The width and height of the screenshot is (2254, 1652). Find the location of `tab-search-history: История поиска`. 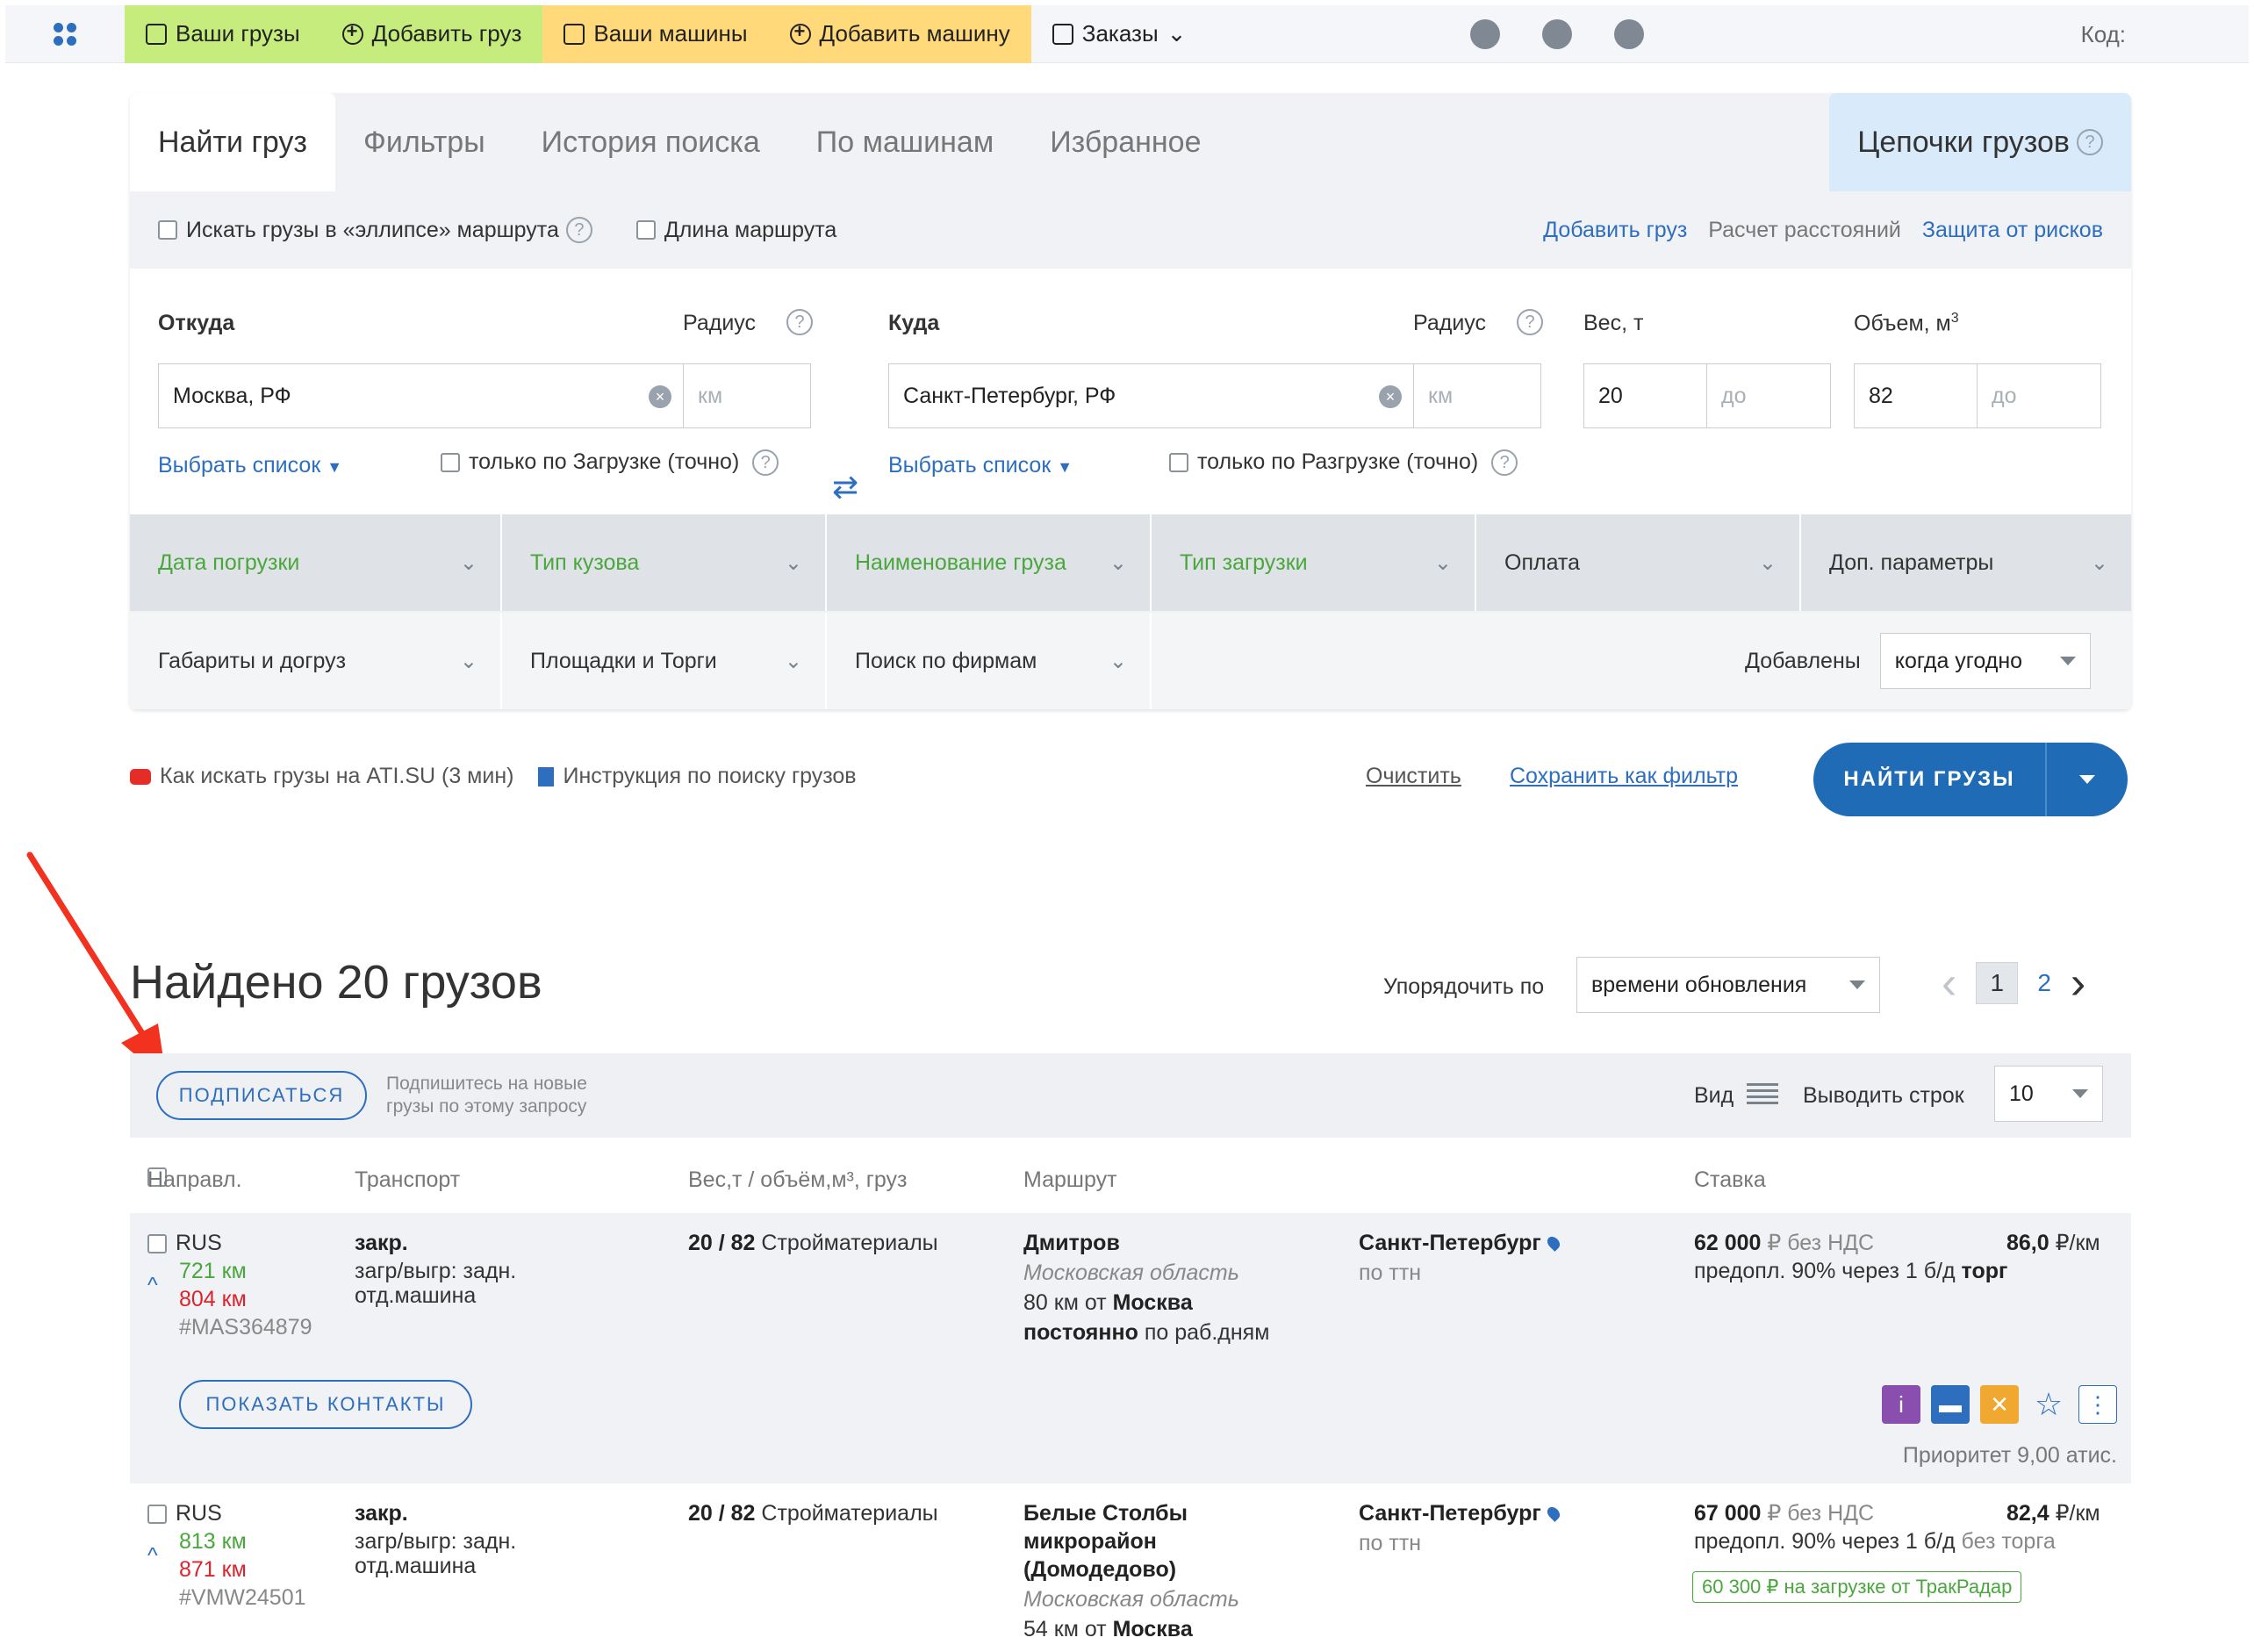

tab-search-history: История поиска is located at coordinates (650, 142).